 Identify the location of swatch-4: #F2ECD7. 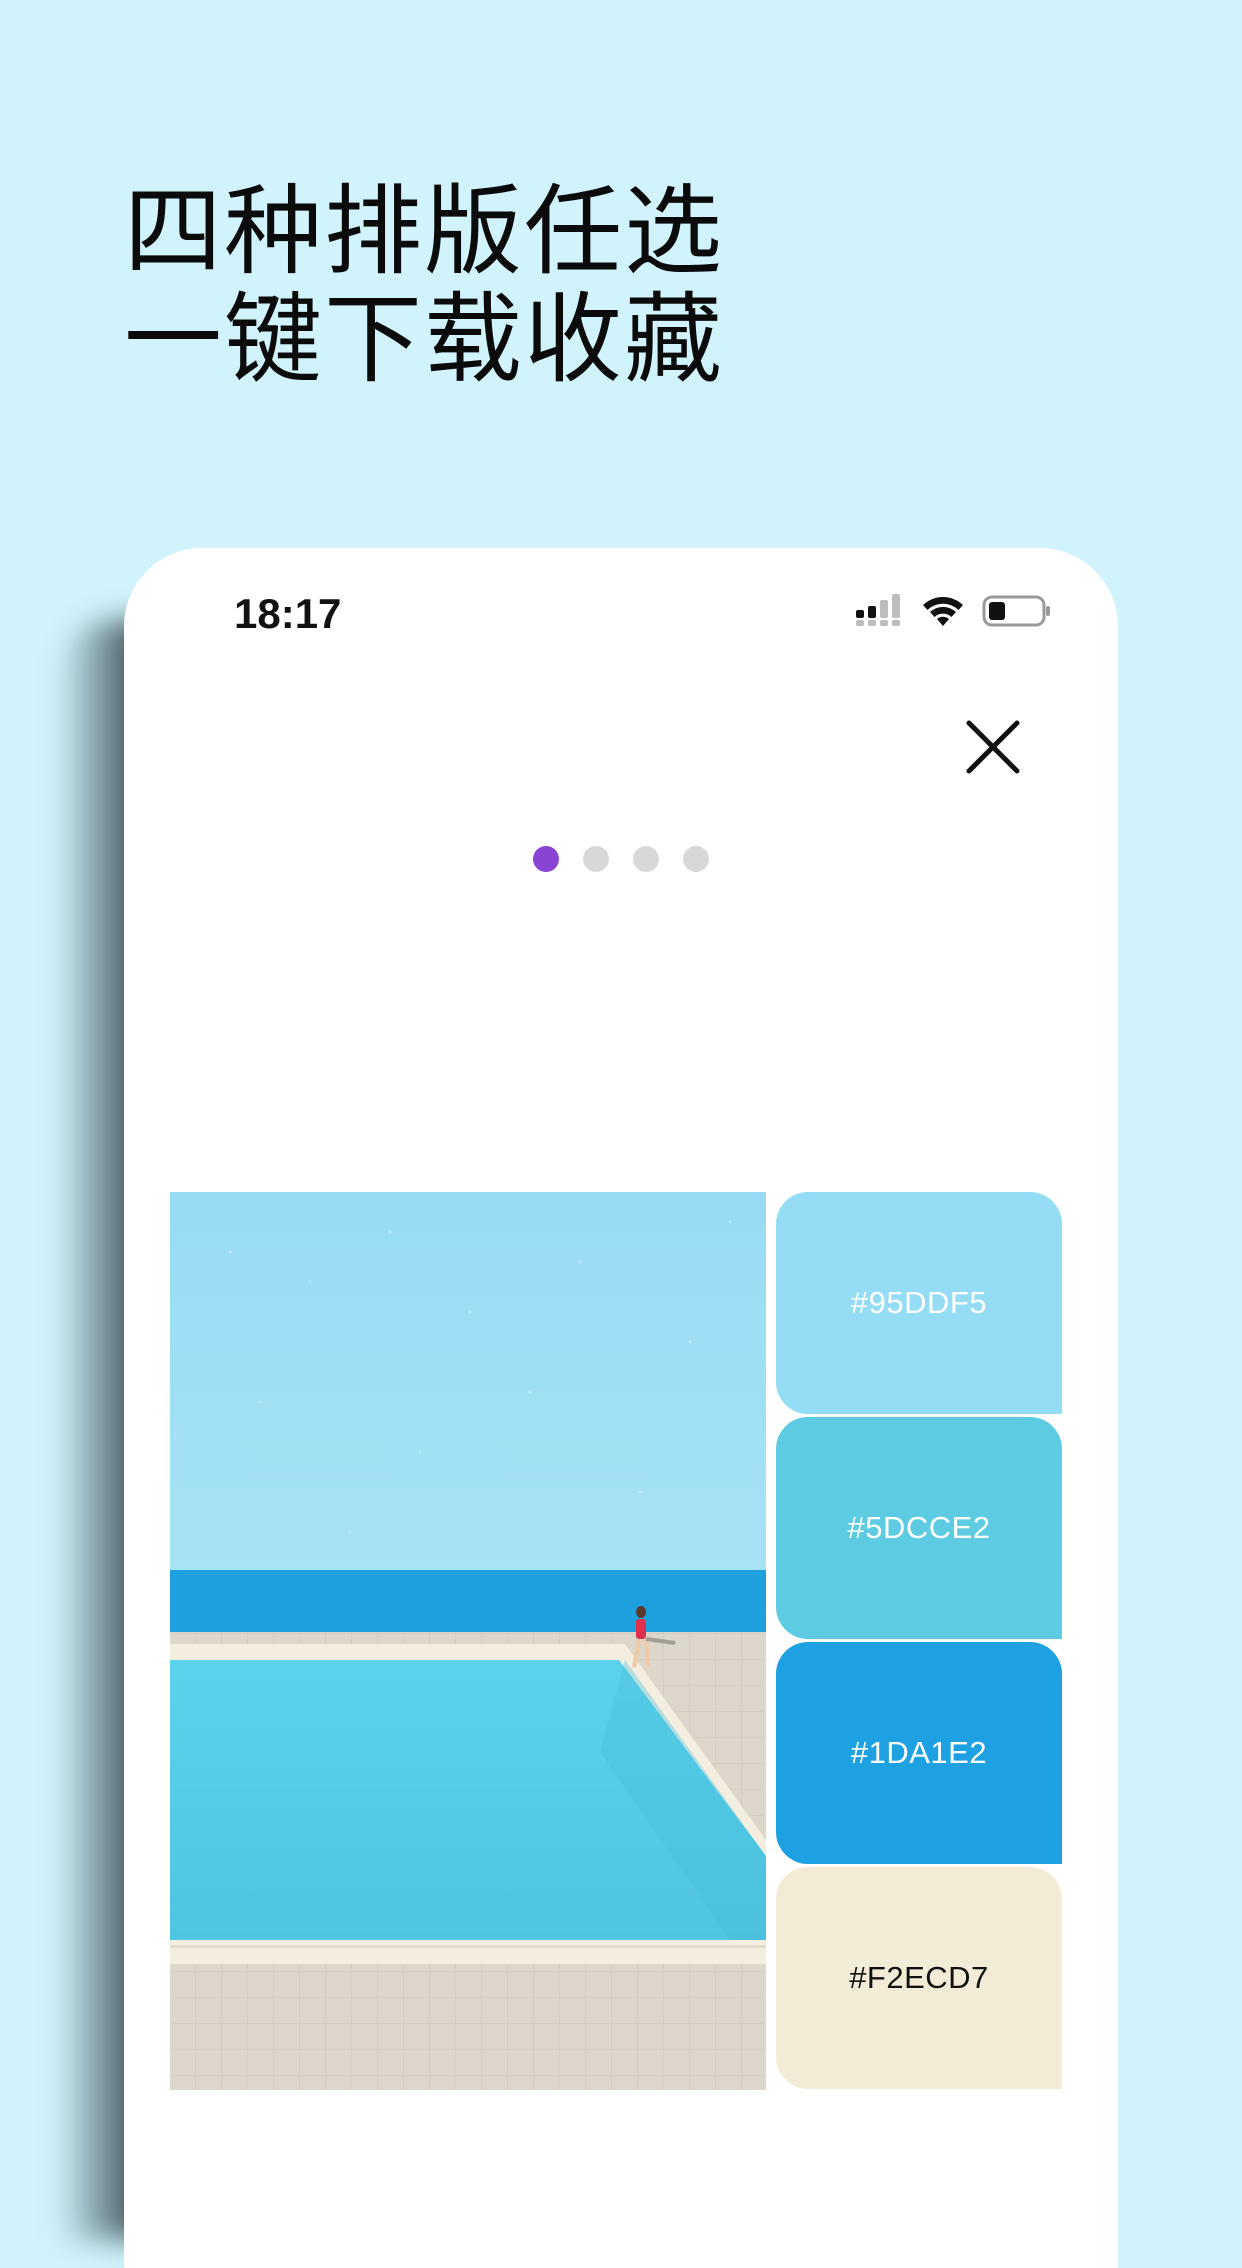
(919, 1978).